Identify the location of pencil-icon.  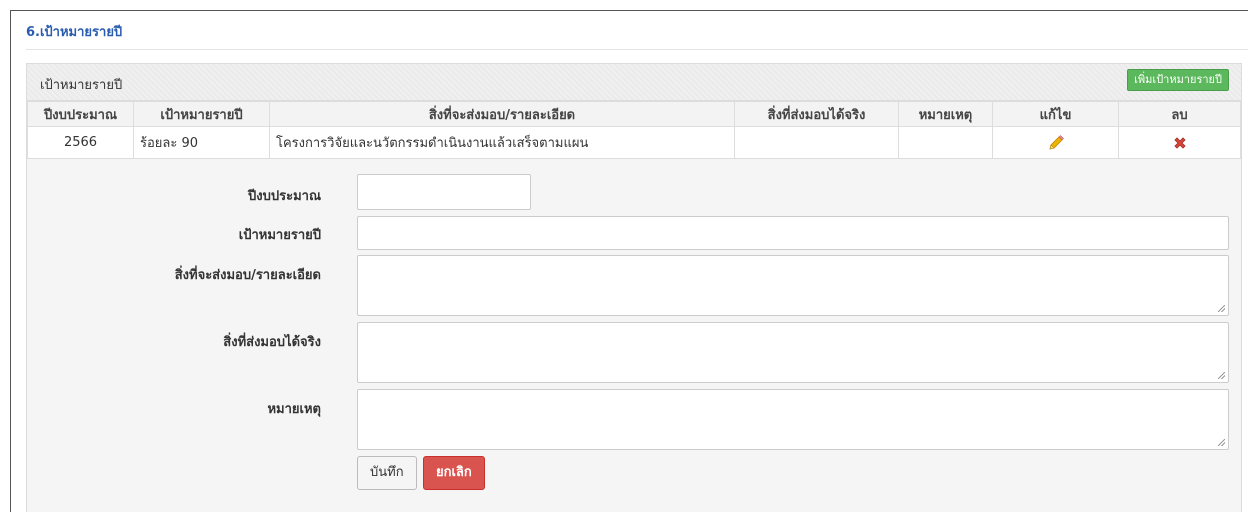
(1056, 143).